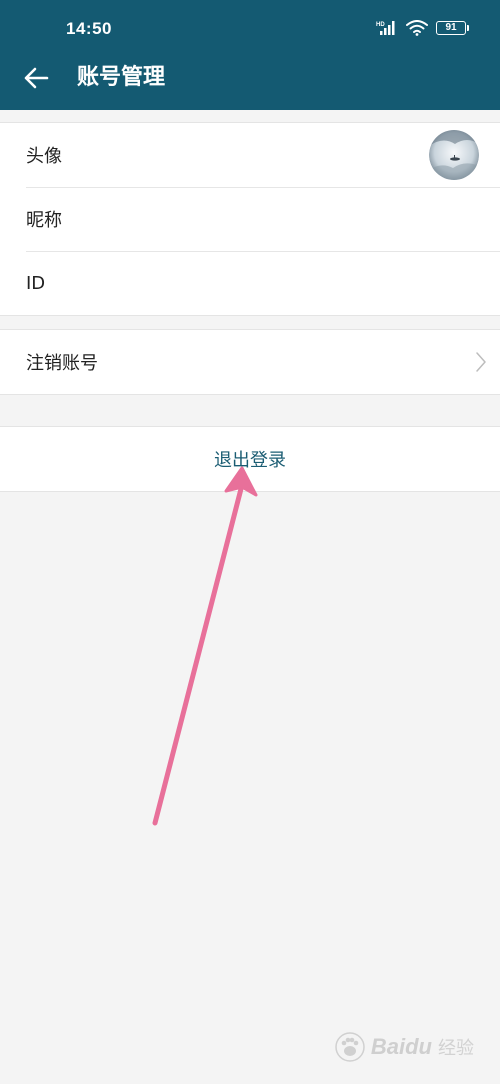  Describe the element at coordinates (62, 363) in the screenshot. I see `deactivate-account-label: 注销账号` at that location.